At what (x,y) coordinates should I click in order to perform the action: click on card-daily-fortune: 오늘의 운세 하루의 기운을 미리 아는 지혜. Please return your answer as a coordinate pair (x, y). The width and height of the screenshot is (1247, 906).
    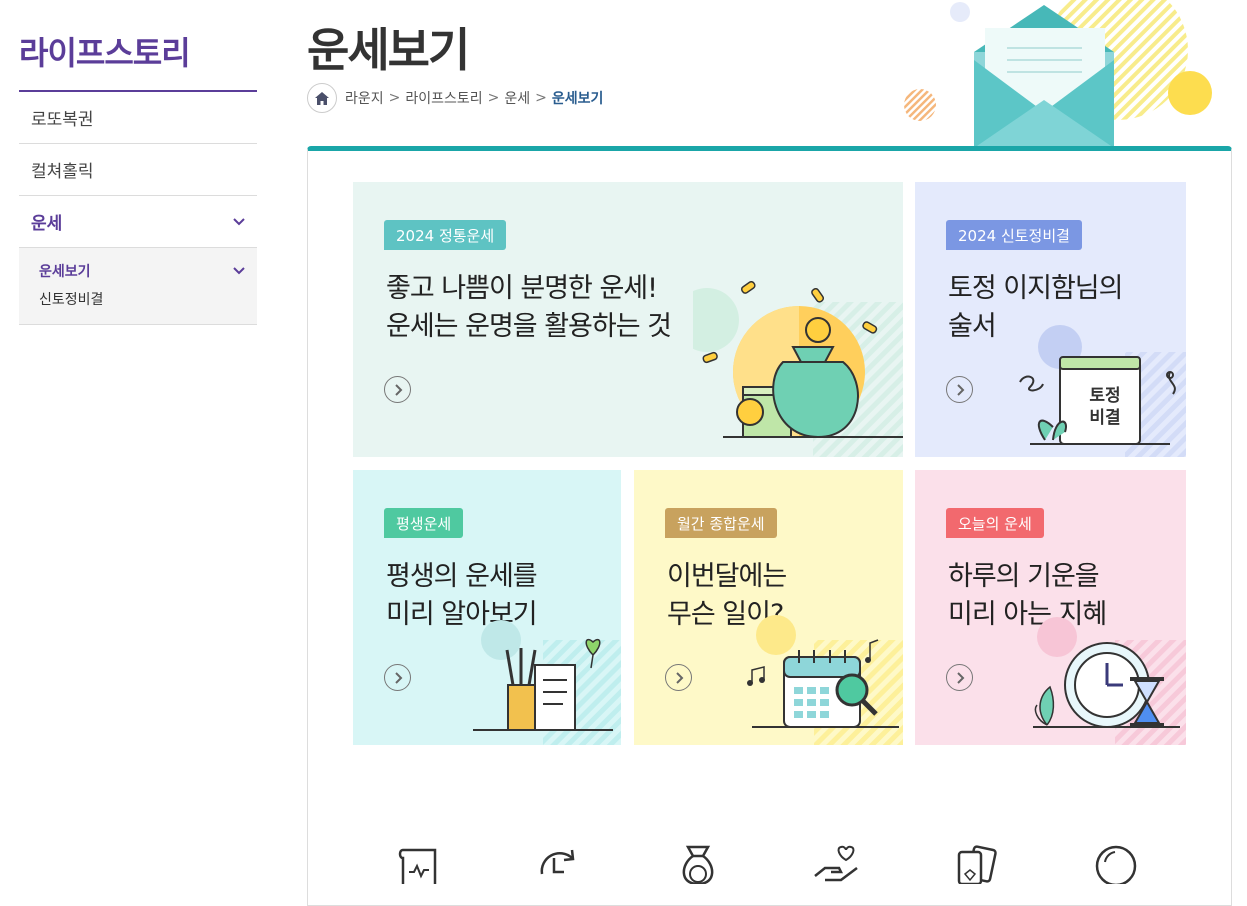
    Looking at the image, I should click on (1050, 607).